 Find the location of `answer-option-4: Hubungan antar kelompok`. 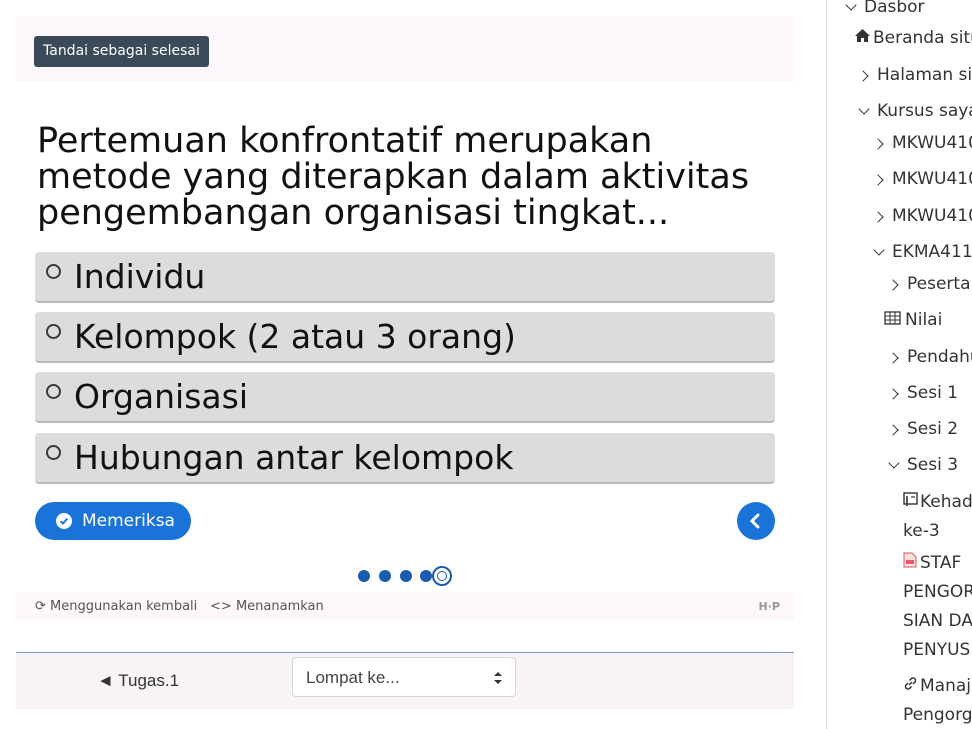

answer-option-4: Hubungan antar kelompok is located at coordinates (405, 458).